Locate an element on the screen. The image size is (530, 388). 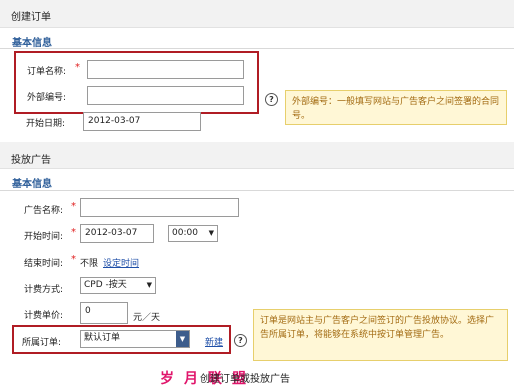
owning-order-select: 默认订单 ▼ is located at coordinates (135, 339).